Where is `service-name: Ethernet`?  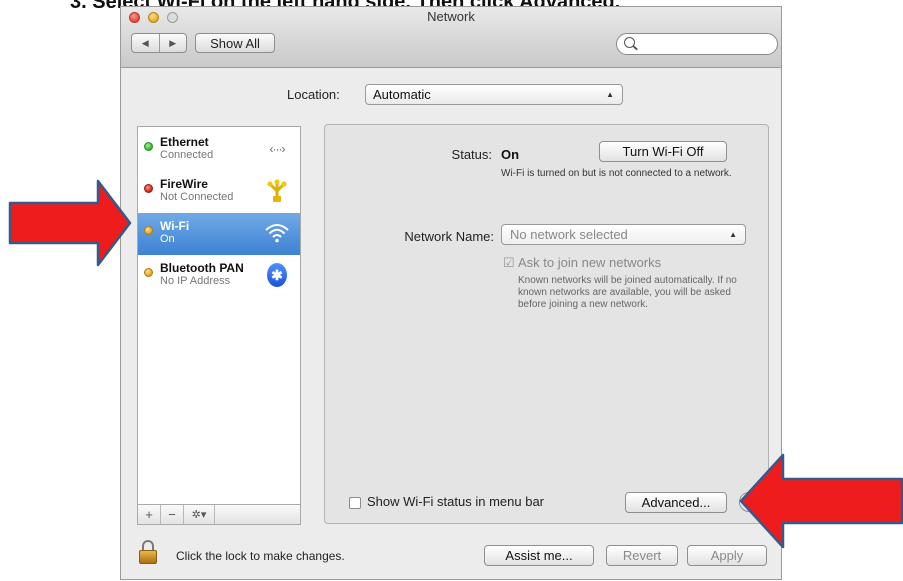 service-name: Ethernet is located at coordinates (184, 142).